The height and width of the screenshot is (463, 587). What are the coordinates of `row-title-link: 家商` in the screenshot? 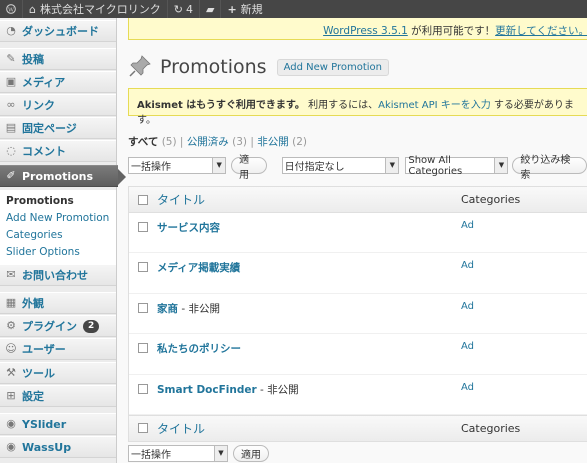 It's located at (167, 309).